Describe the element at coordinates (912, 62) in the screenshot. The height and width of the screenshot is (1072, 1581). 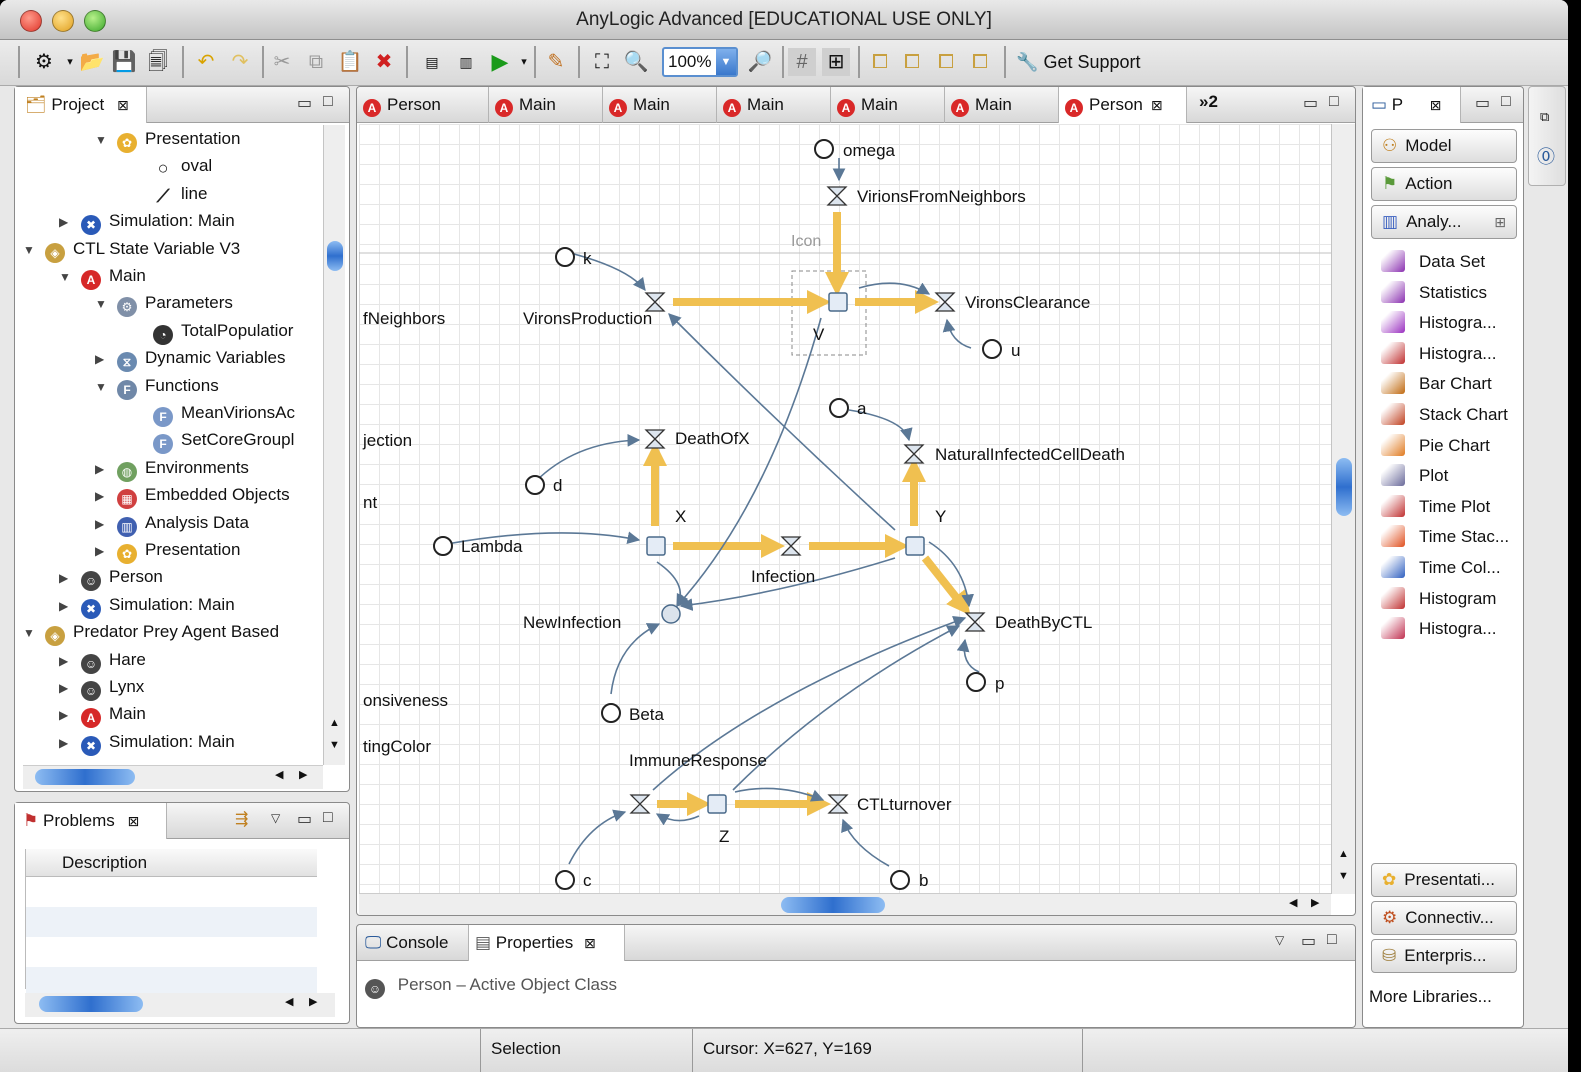
I see `bring-forward-icon: ⧠` at that location.